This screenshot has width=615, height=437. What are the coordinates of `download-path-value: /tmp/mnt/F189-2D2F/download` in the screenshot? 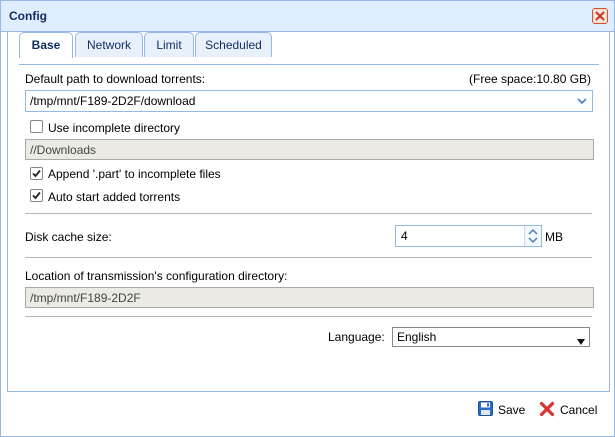 It's located at (113, 101).